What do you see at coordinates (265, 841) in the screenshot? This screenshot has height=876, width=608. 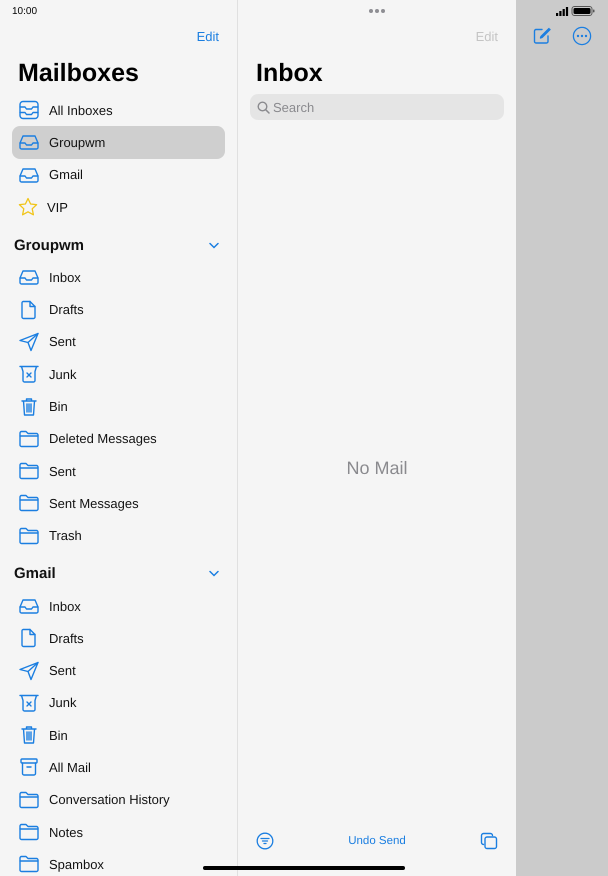 I see `filter-icon` at bounding box center [265, 841].